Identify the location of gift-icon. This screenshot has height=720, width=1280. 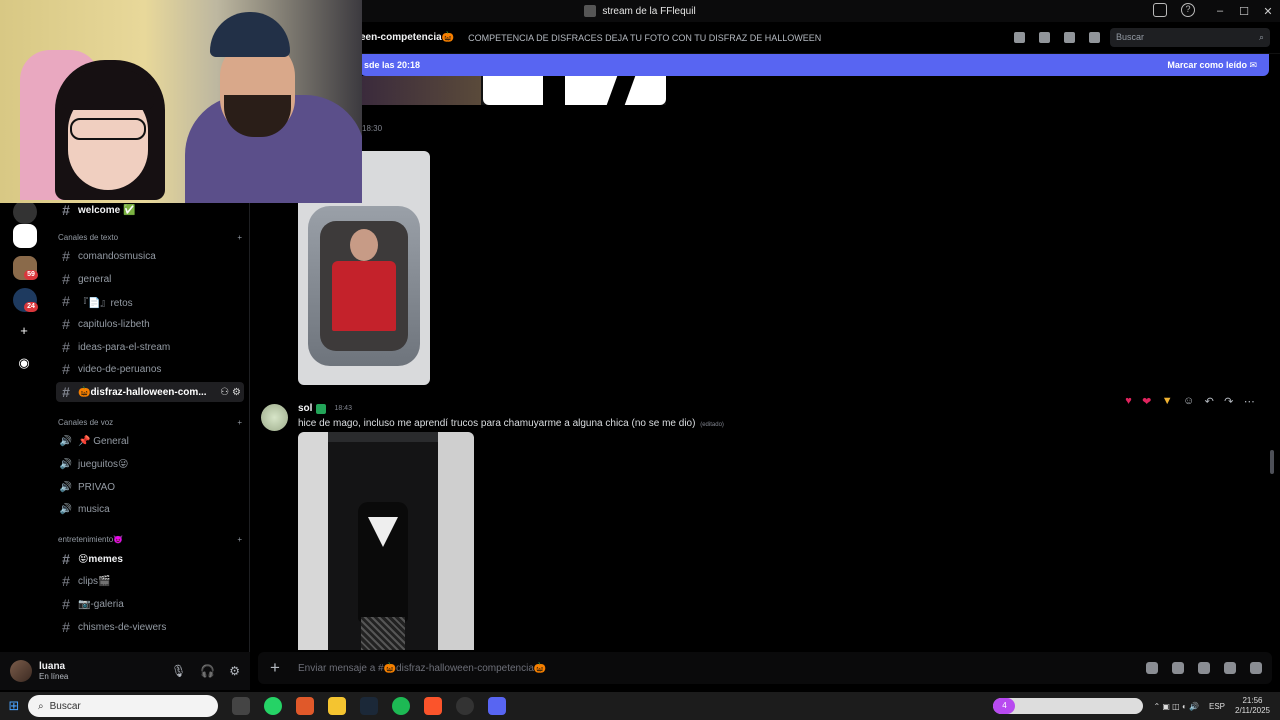
(1152, 668).